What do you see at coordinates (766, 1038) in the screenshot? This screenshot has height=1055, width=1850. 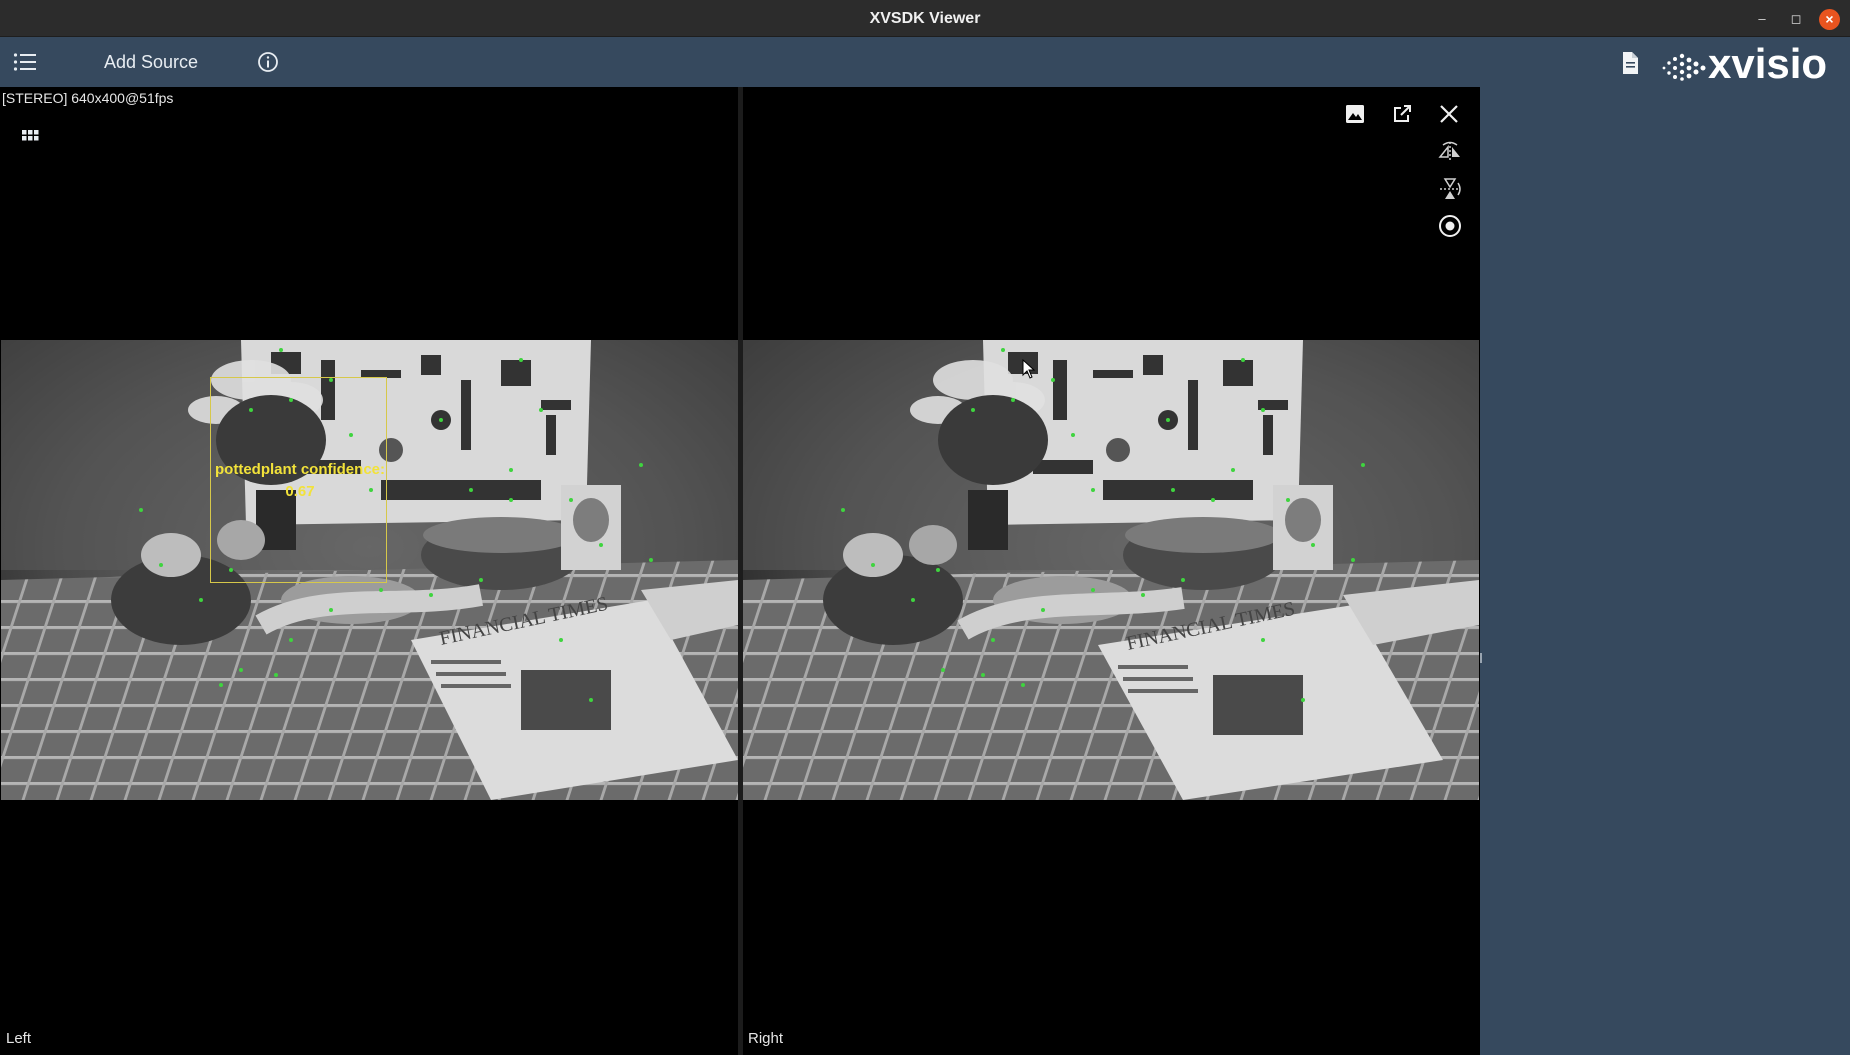 I see `right-camera-label: Right` at bounding box center [766, 1038].